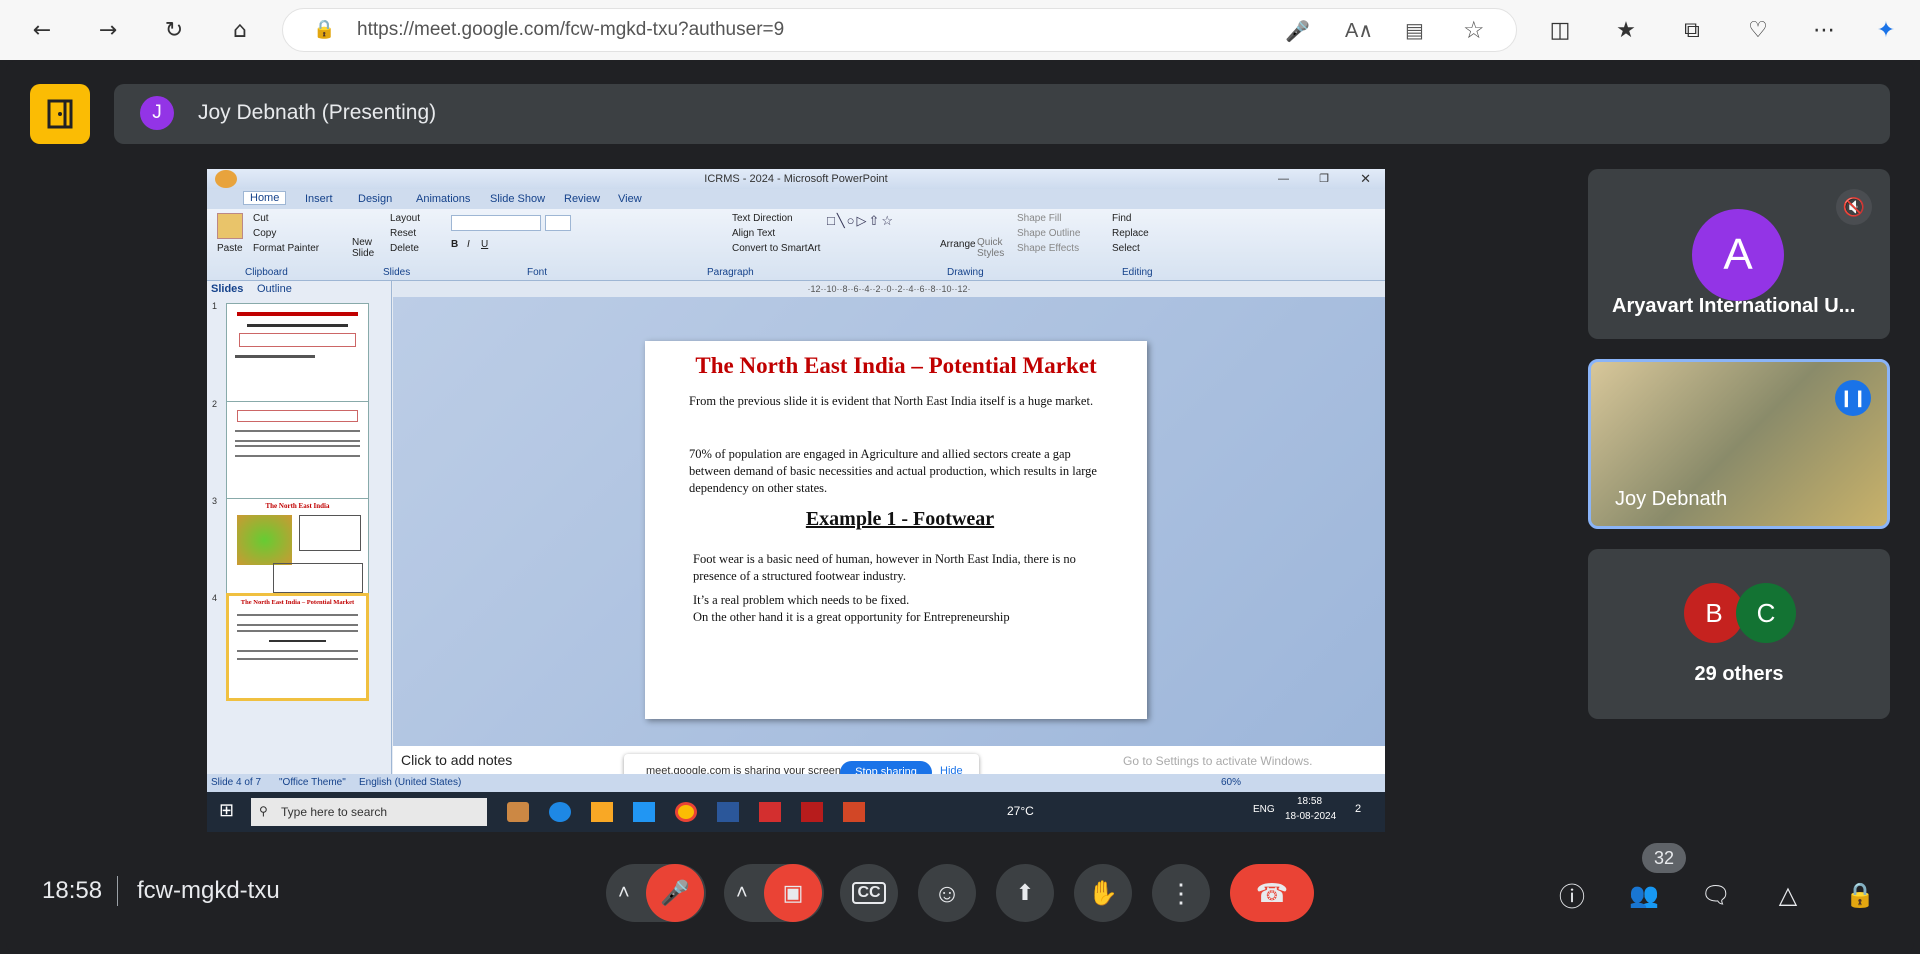  I want to click on find-button: Find, so click(1121, 218).